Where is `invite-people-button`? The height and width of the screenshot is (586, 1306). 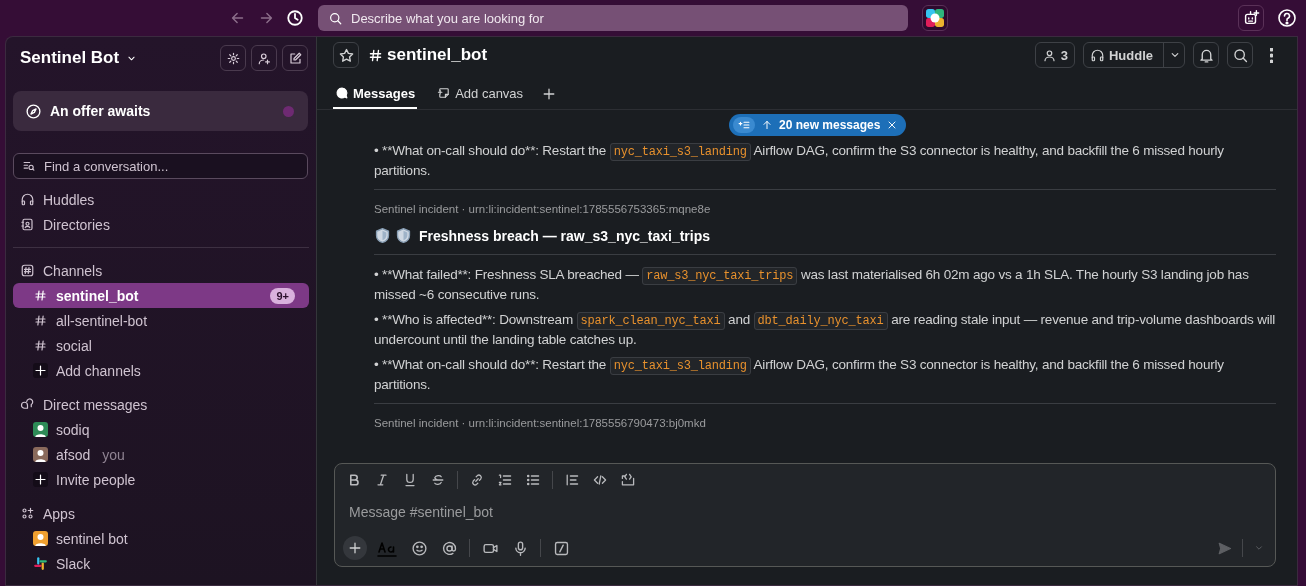 invite-people-button is located at coordinates (264, 58).